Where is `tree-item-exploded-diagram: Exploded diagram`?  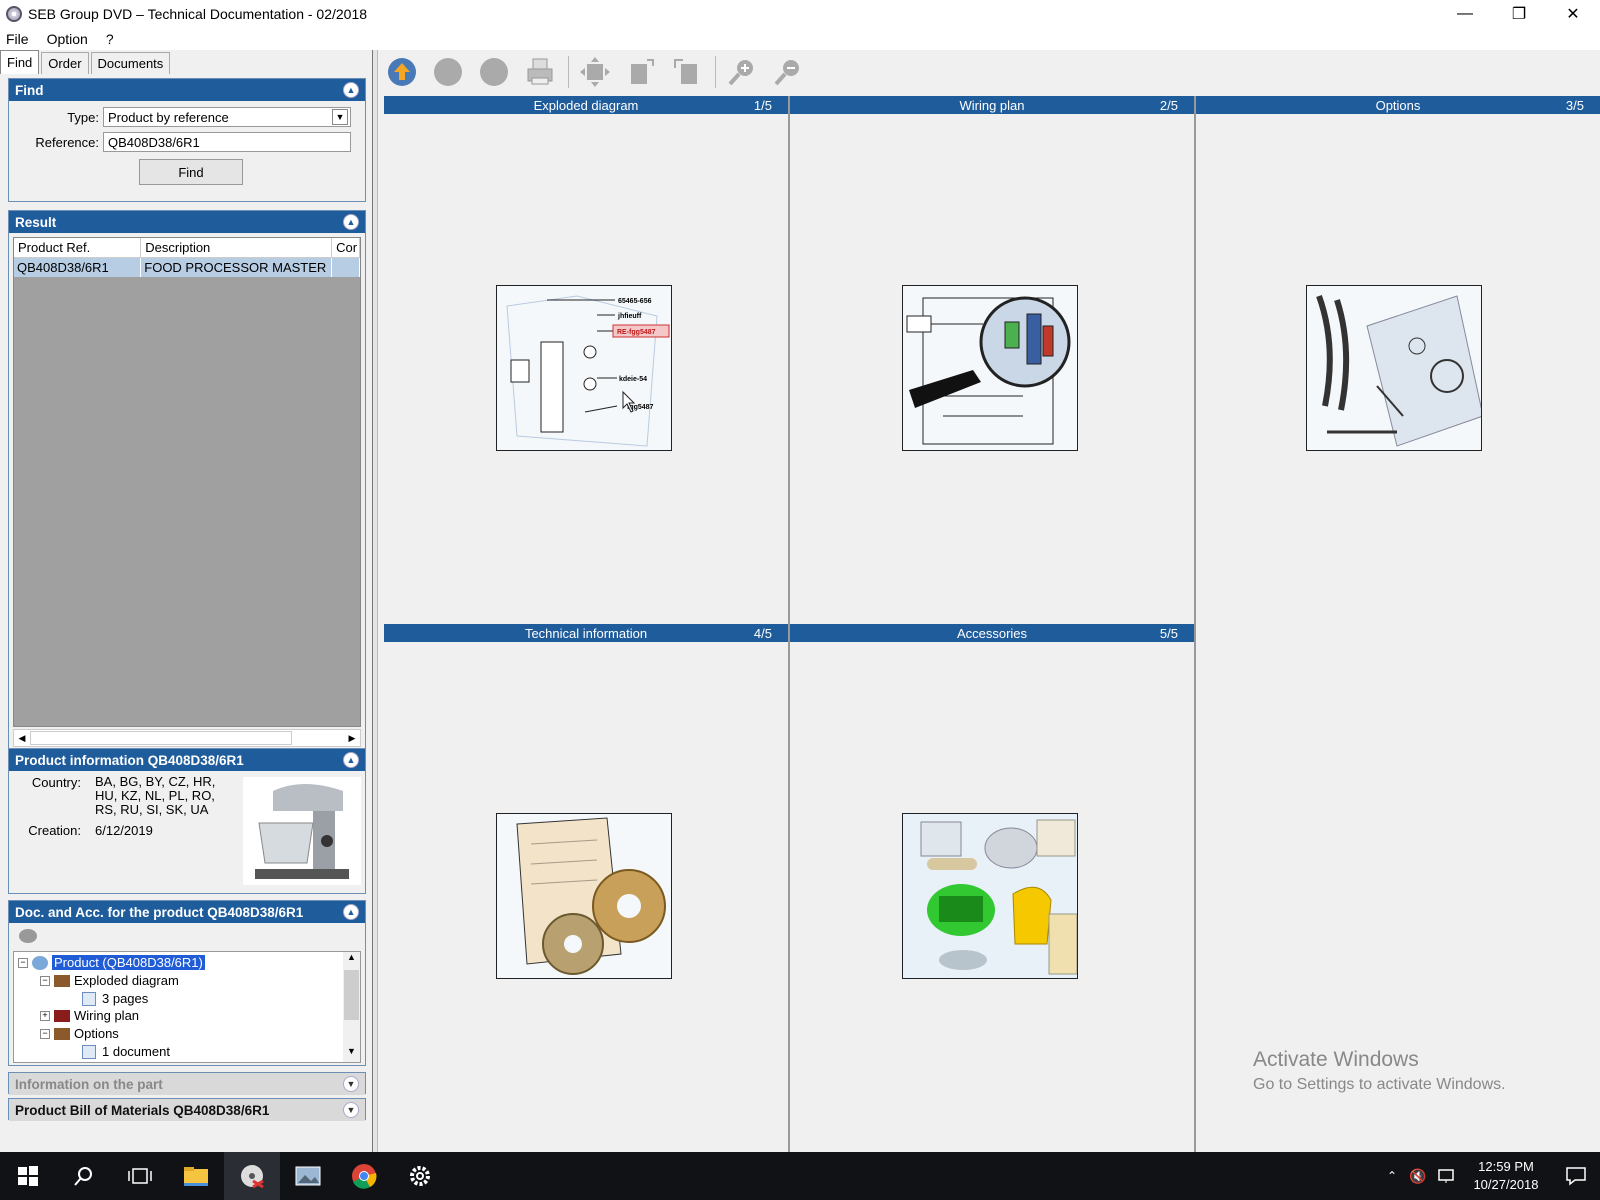 tree-item-exploded-diagram: Exploded diagram is located at coordinates (126, 980).